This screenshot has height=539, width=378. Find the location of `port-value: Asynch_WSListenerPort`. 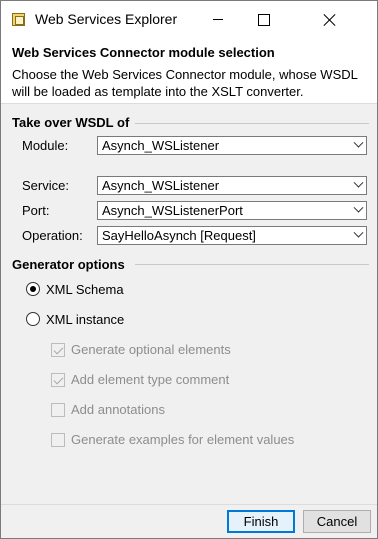

port-value: Asynch_WSListenerPort is located at coordinates (172, 210).